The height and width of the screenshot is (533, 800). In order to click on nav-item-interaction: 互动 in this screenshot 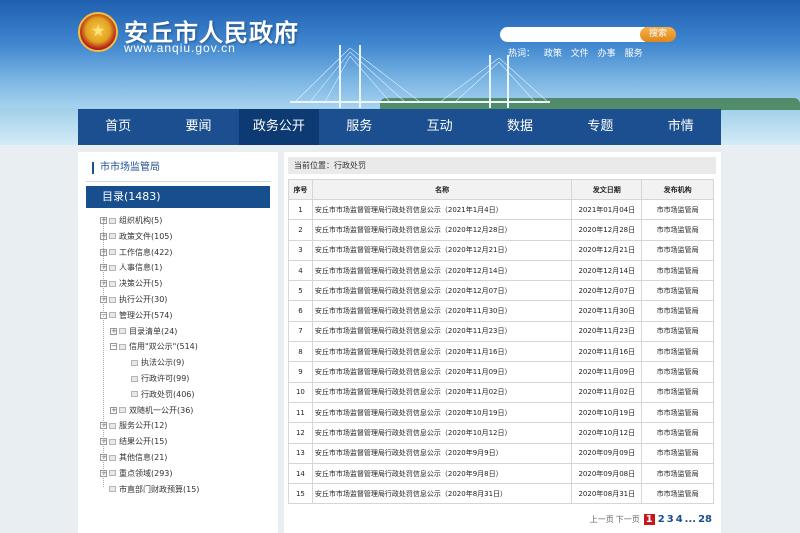, I will do `click(440, 127)`.